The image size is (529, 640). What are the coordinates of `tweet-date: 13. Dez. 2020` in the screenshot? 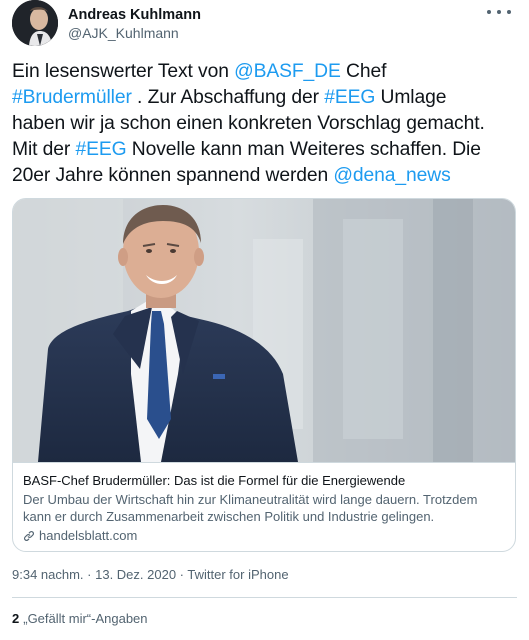 It's located at (135, 574).